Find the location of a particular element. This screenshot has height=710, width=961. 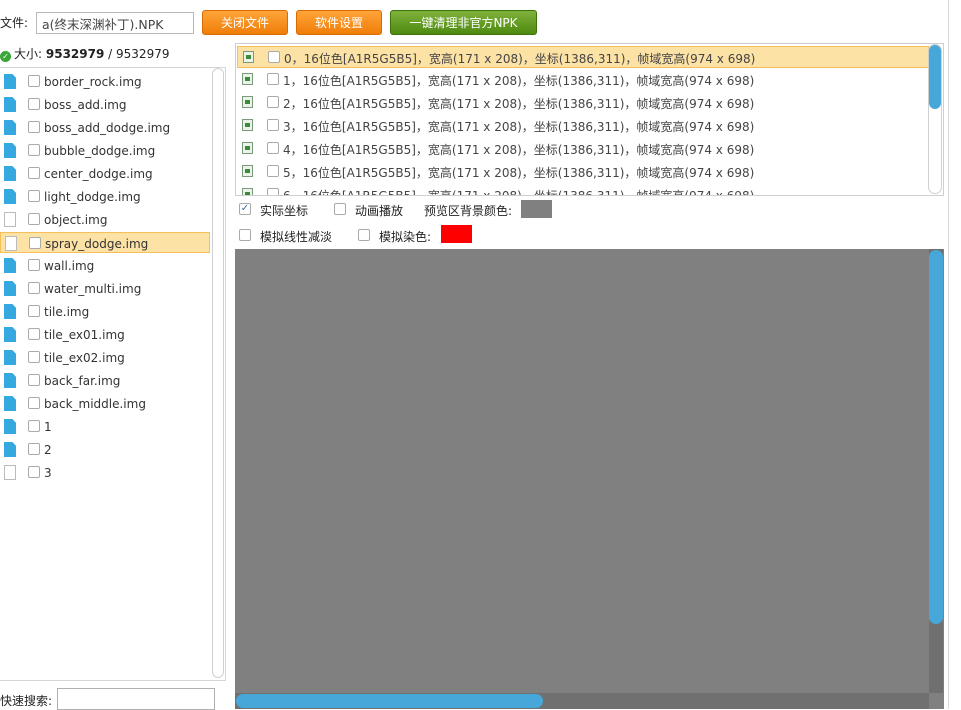

file-label: 文件: is located at coordinates (14, 23).